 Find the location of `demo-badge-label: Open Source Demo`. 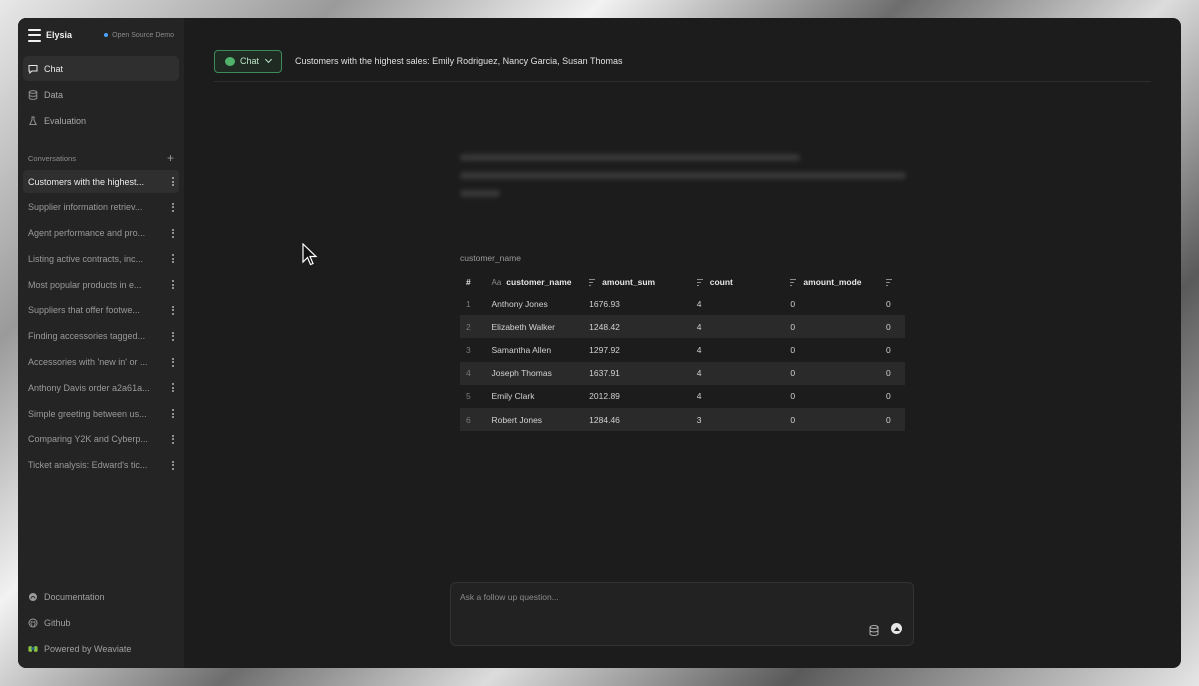

demo-badge-label: Open Source Demo is located at coordinates (143, 35).